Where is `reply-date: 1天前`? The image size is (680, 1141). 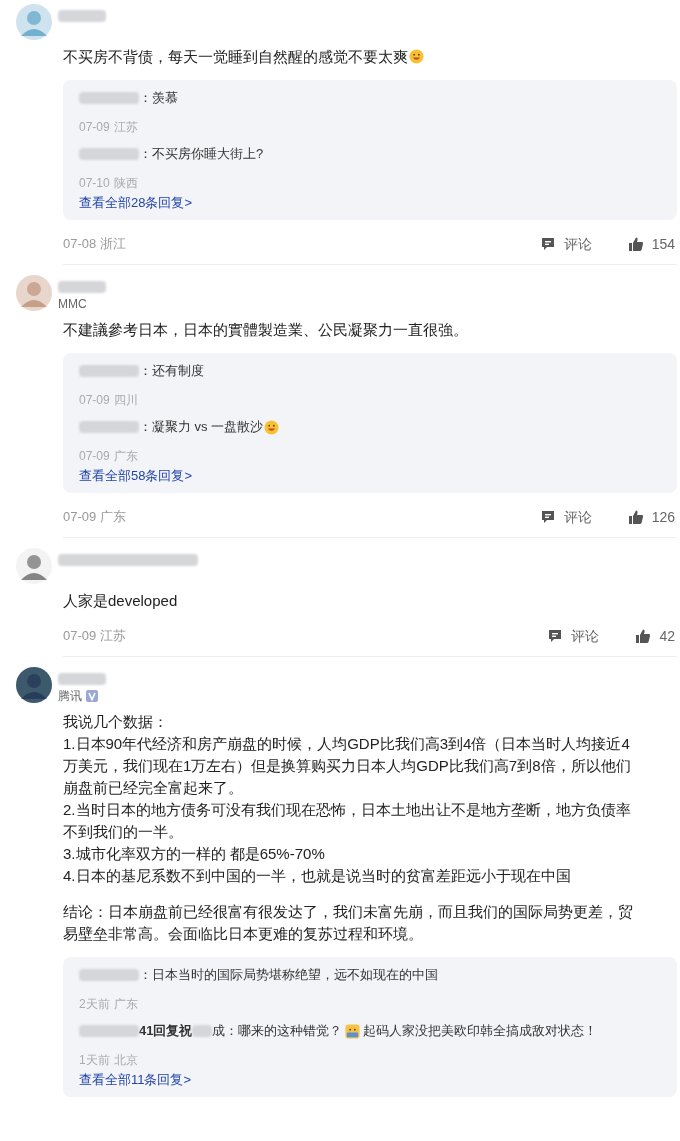 reply-date: 1天前 is located at coordinates (94, 1060).